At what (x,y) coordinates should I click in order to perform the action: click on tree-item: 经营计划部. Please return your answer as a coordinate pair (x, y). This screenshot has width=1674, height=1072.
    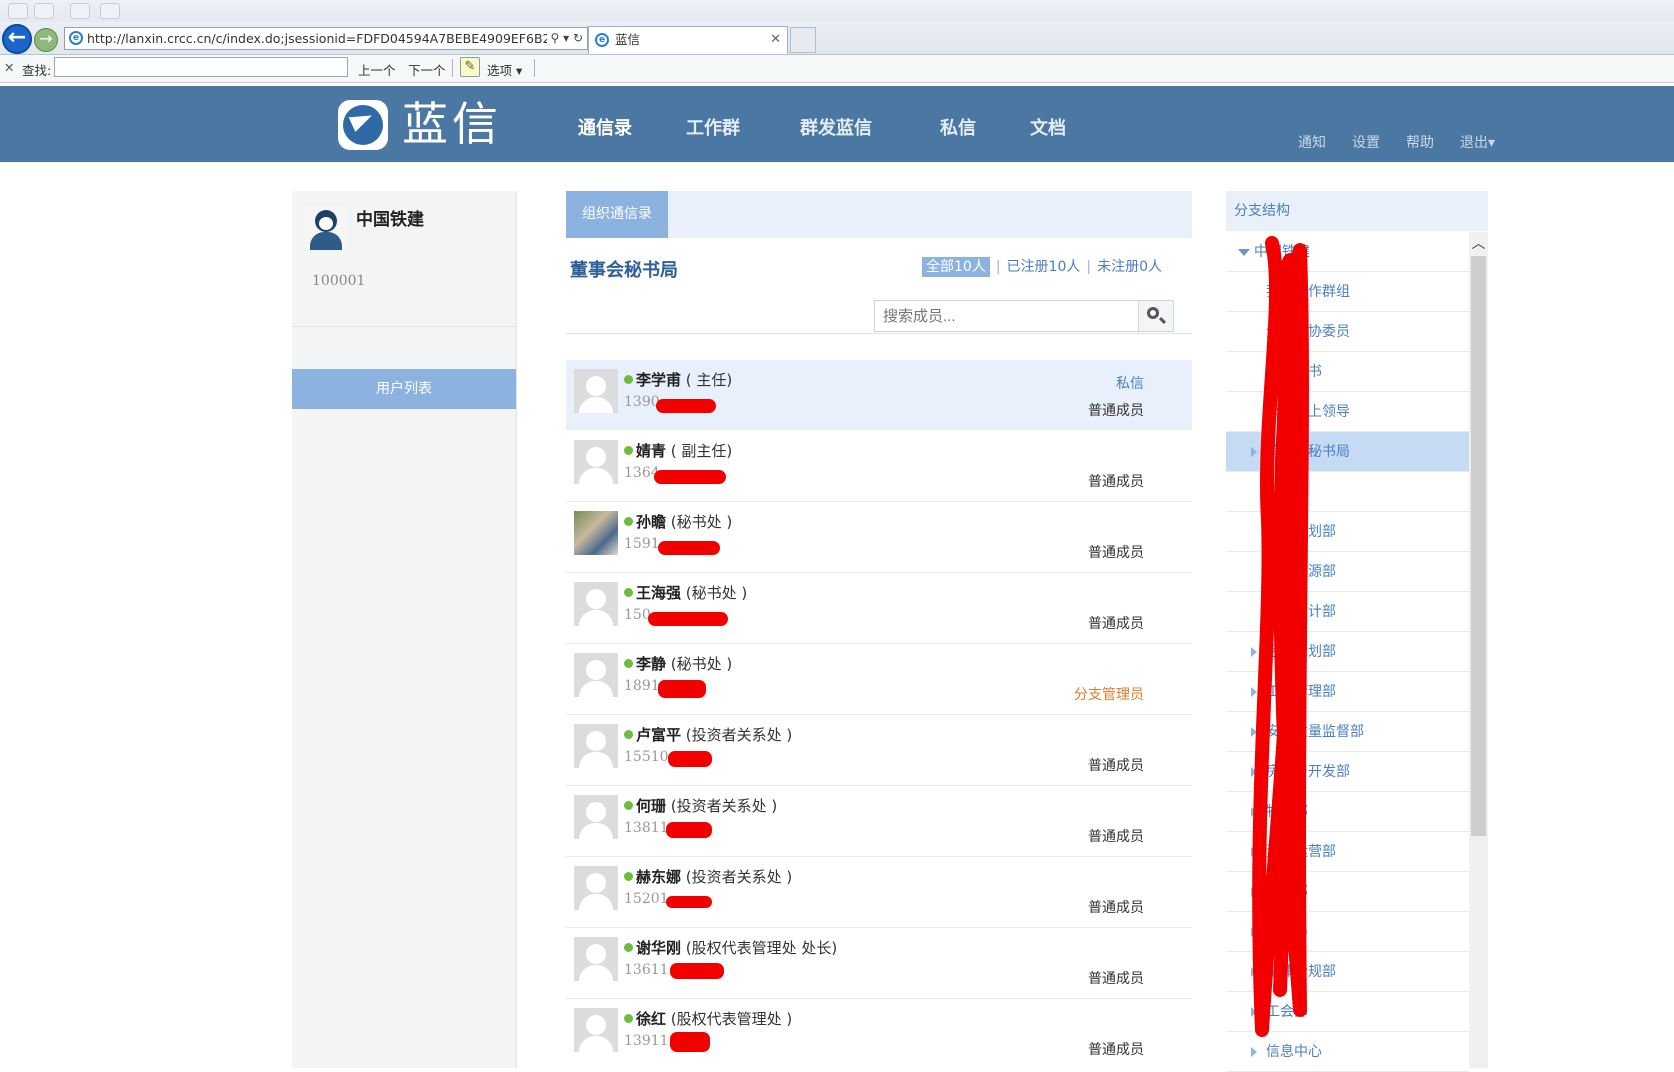
    Looking at the image, I should click on (1347, 652).